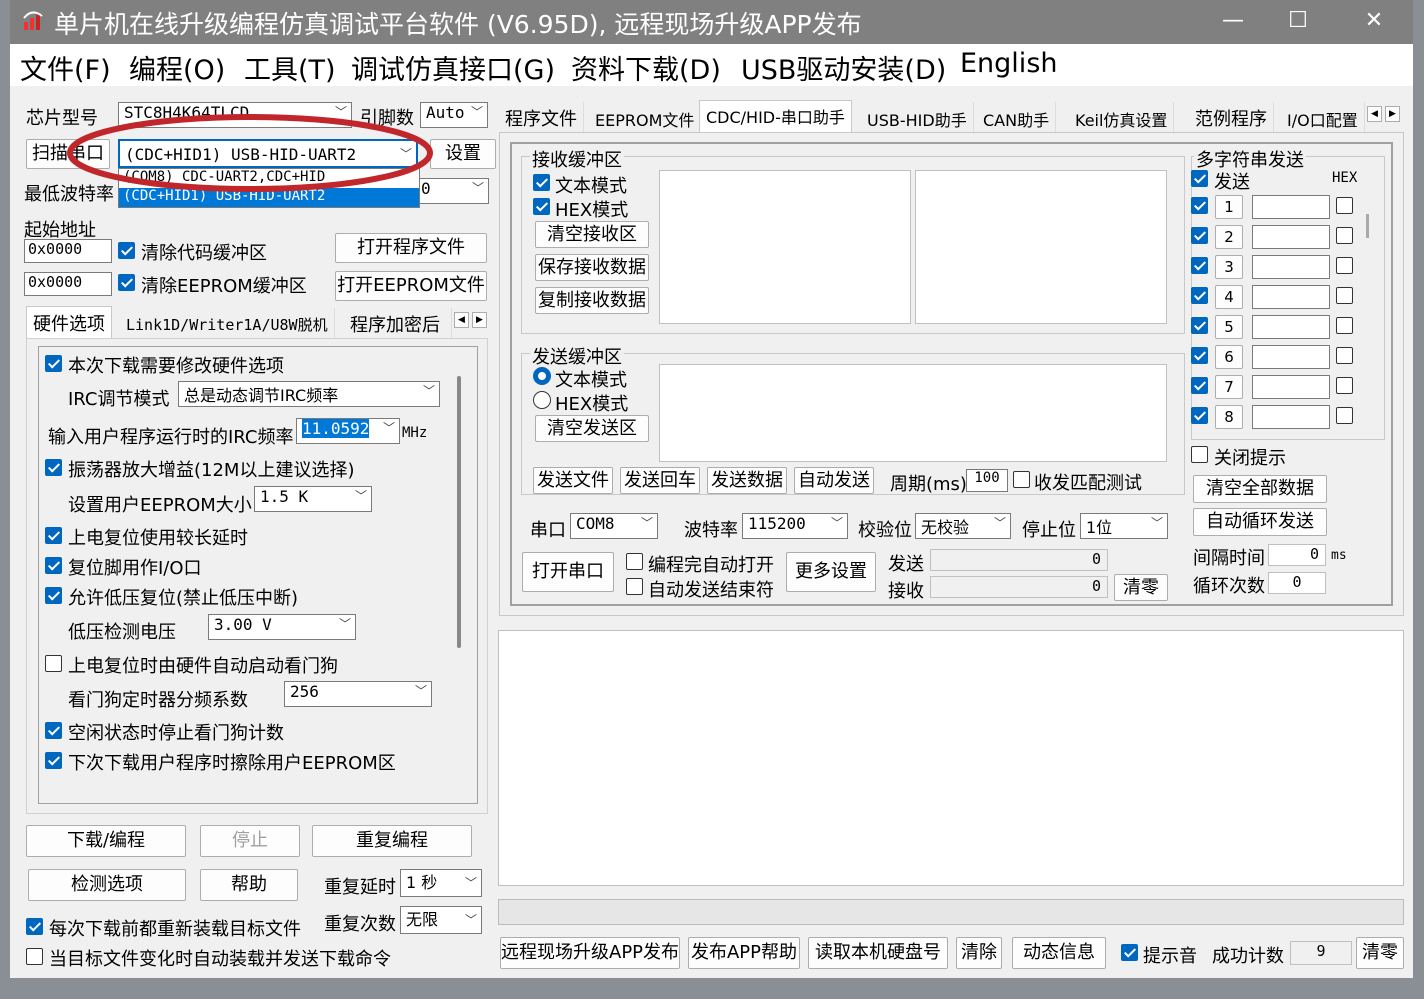 The image size is (1424, 999). Describe the element at coordinates (69, 322) in the screenshot. I see `tab-hardware-options: 硬件选项` at that location.